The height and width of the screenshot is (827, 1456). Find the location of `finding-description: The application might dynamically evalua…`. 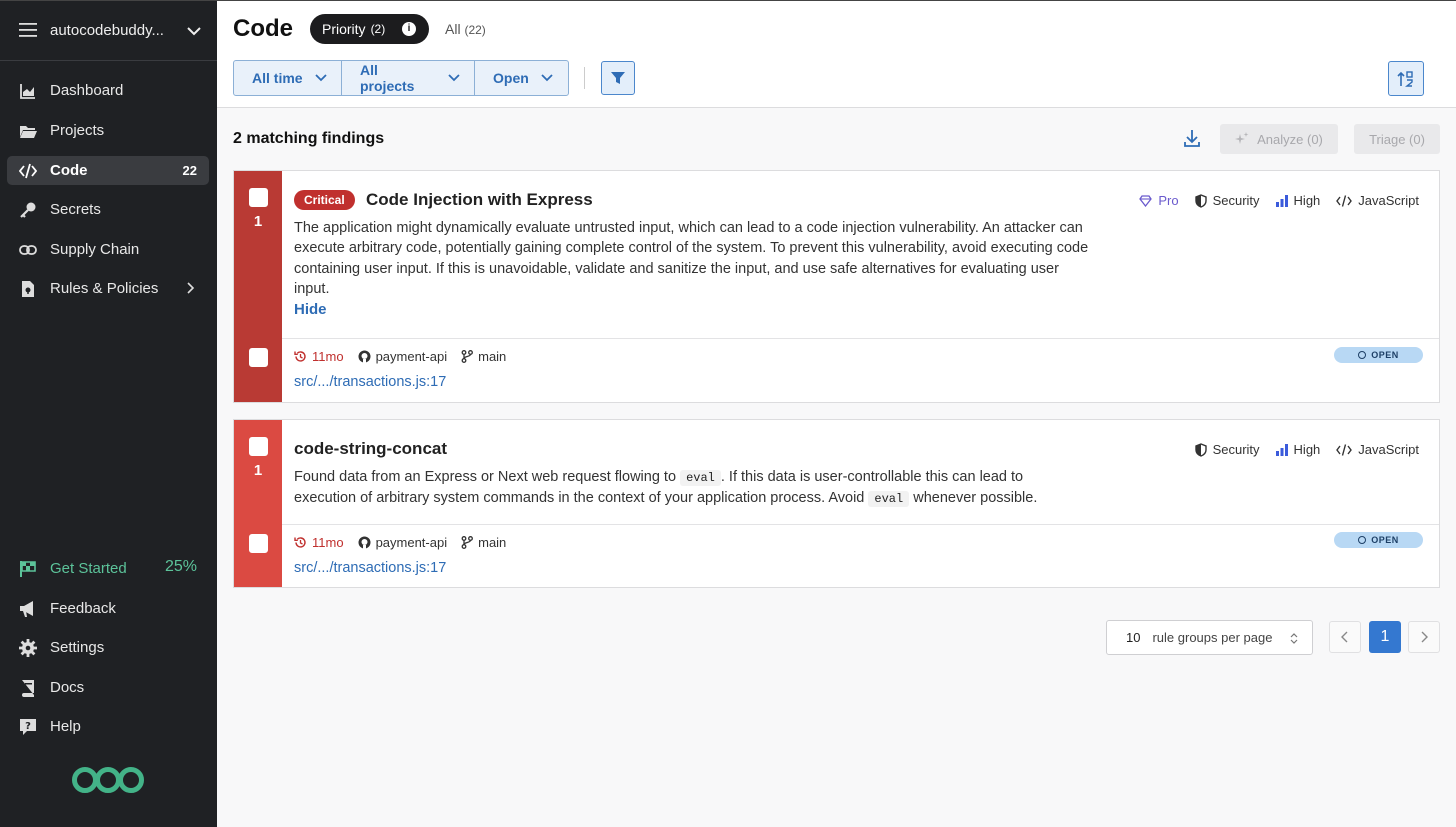

finding-description: The application might dynamically evalua… is located at coordinates (691, 258).